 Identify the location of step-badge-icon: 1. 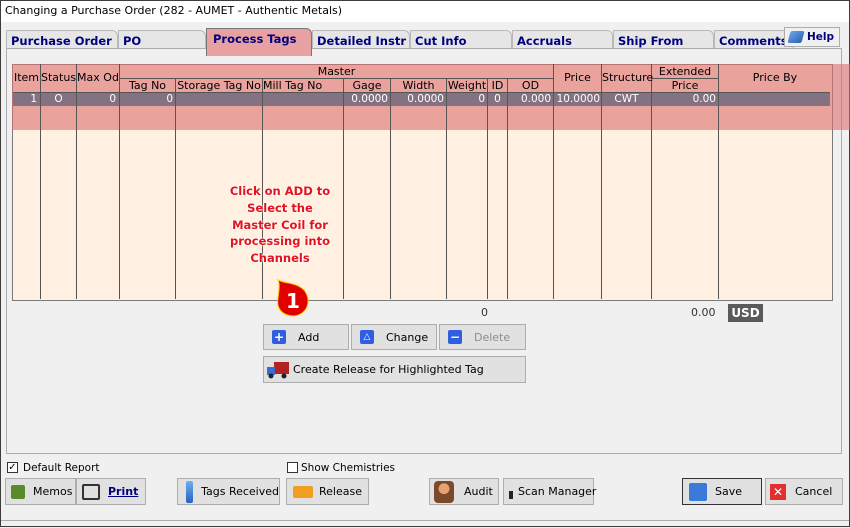
(292, 297).